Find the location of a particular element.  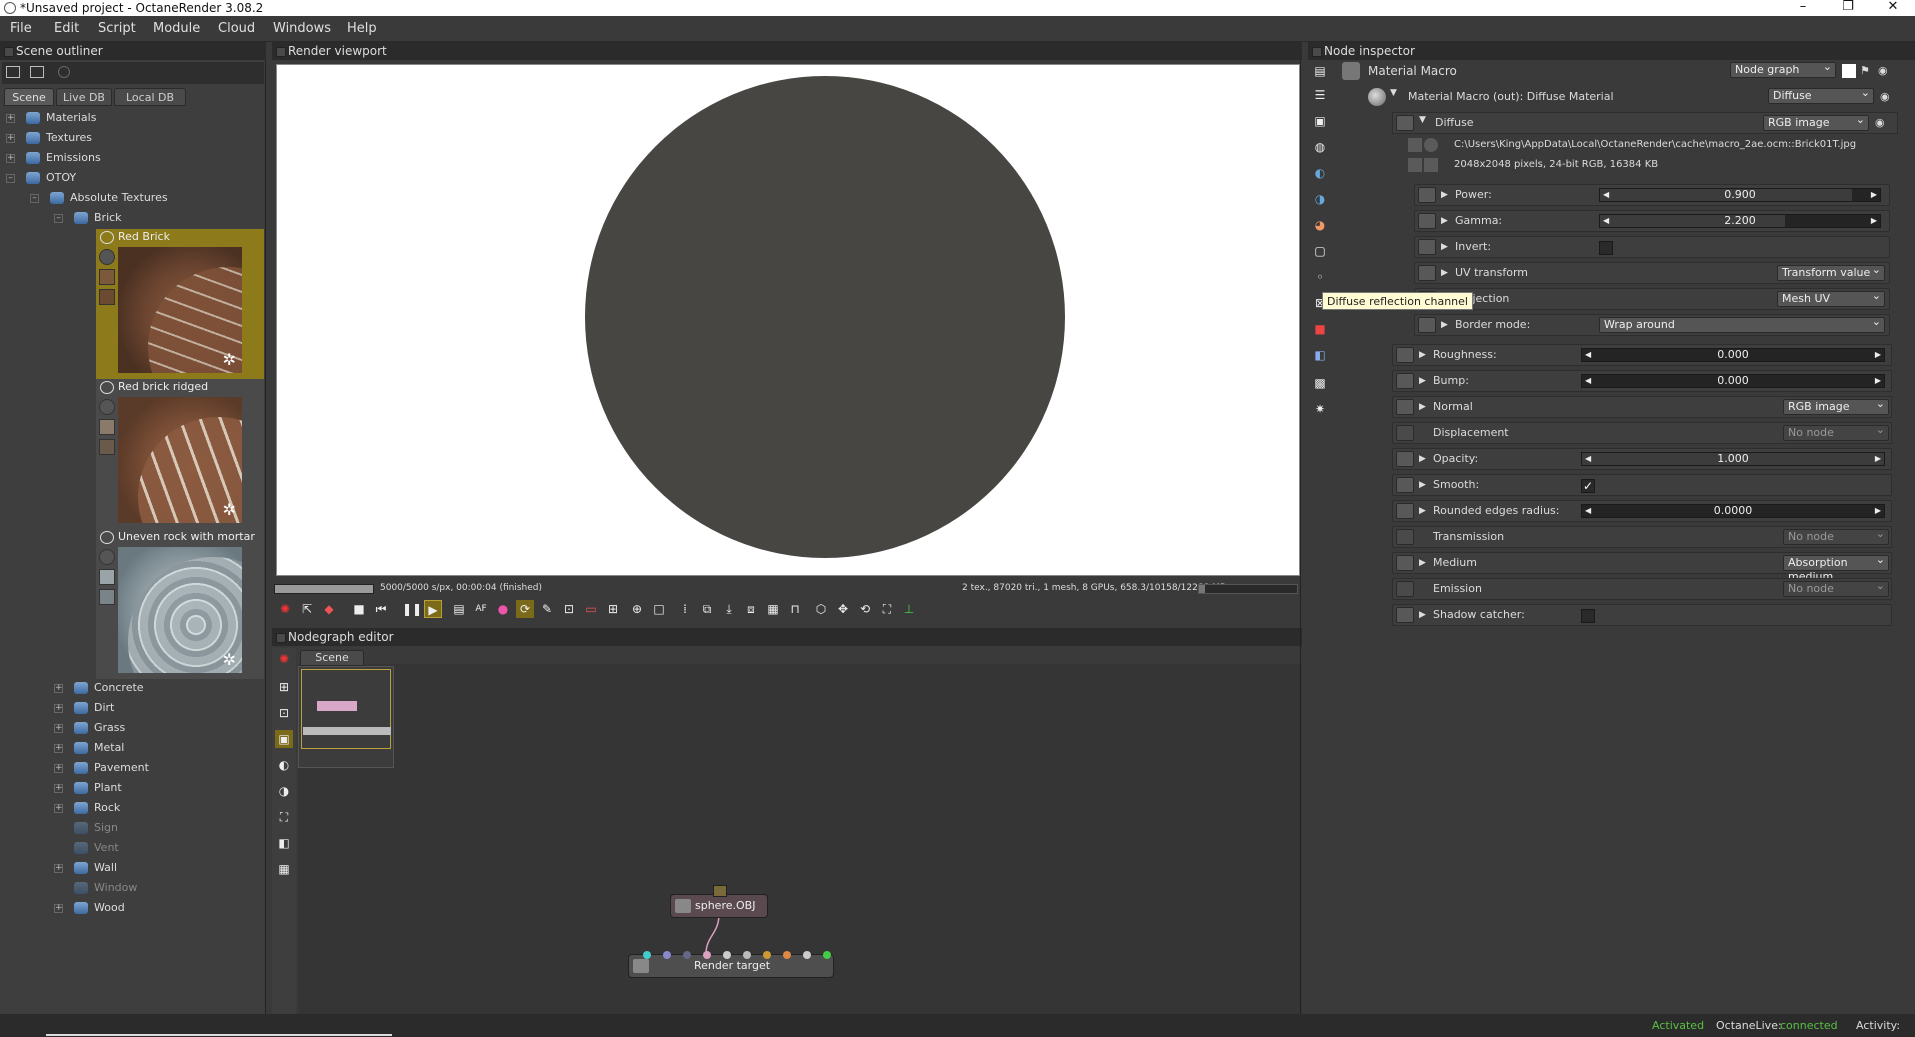

smooth-checkbox: ✓ is located at coordinates (1588, 486).